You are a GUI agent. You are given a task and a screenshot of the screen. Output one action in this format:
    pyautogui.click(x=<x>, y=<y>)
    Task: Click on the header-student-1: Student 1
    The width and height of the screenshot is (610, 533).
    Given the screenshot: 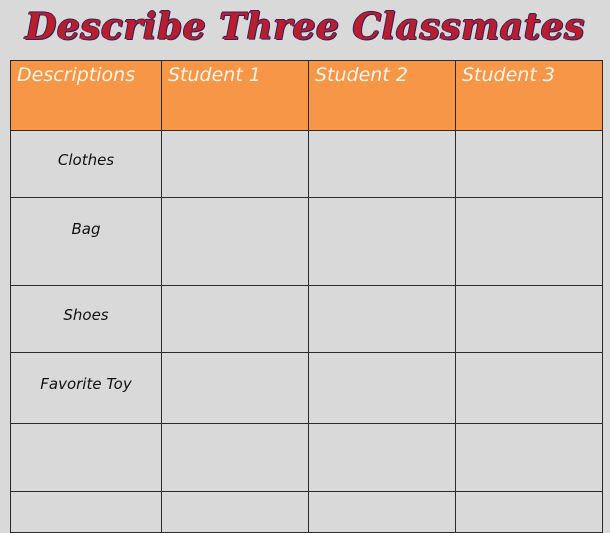 What is the action you would take?
    pyautogui.click(x=235, y=95)
    